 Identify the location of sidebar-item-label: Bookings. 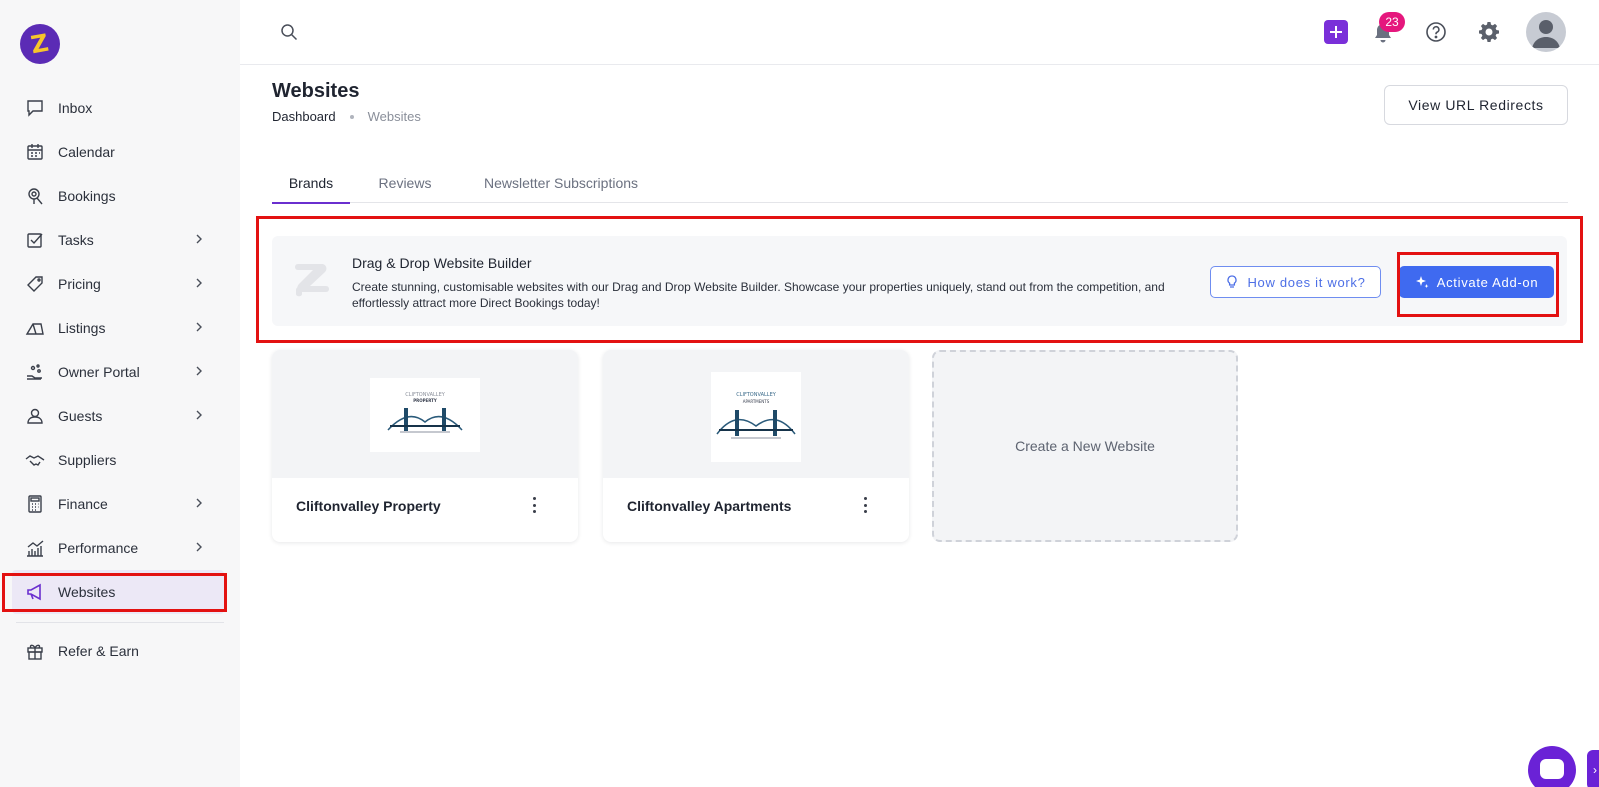
(87, 196).